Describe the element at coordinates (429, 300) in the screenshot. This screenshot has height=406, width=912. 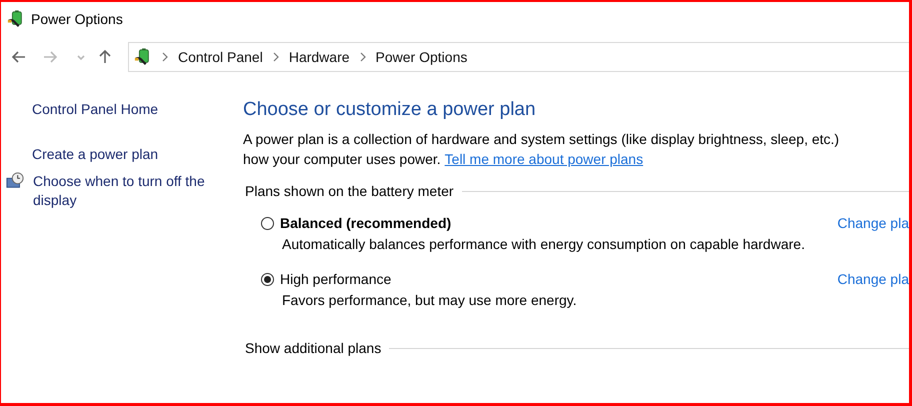
I see `plan-description: Favors performance, but may use more energy.` at that location.